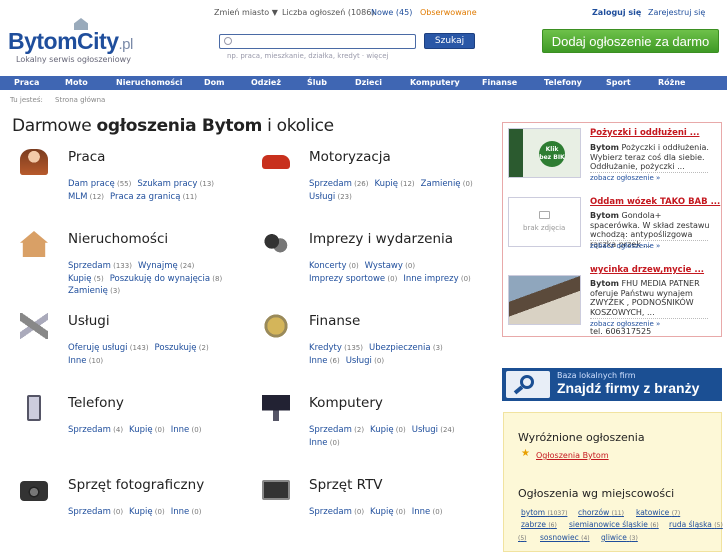  What do you see at coordinates (266, 82) in the screenshot?
I see `nav-item-odziez: Odzież` at bounding box center [266, 82].